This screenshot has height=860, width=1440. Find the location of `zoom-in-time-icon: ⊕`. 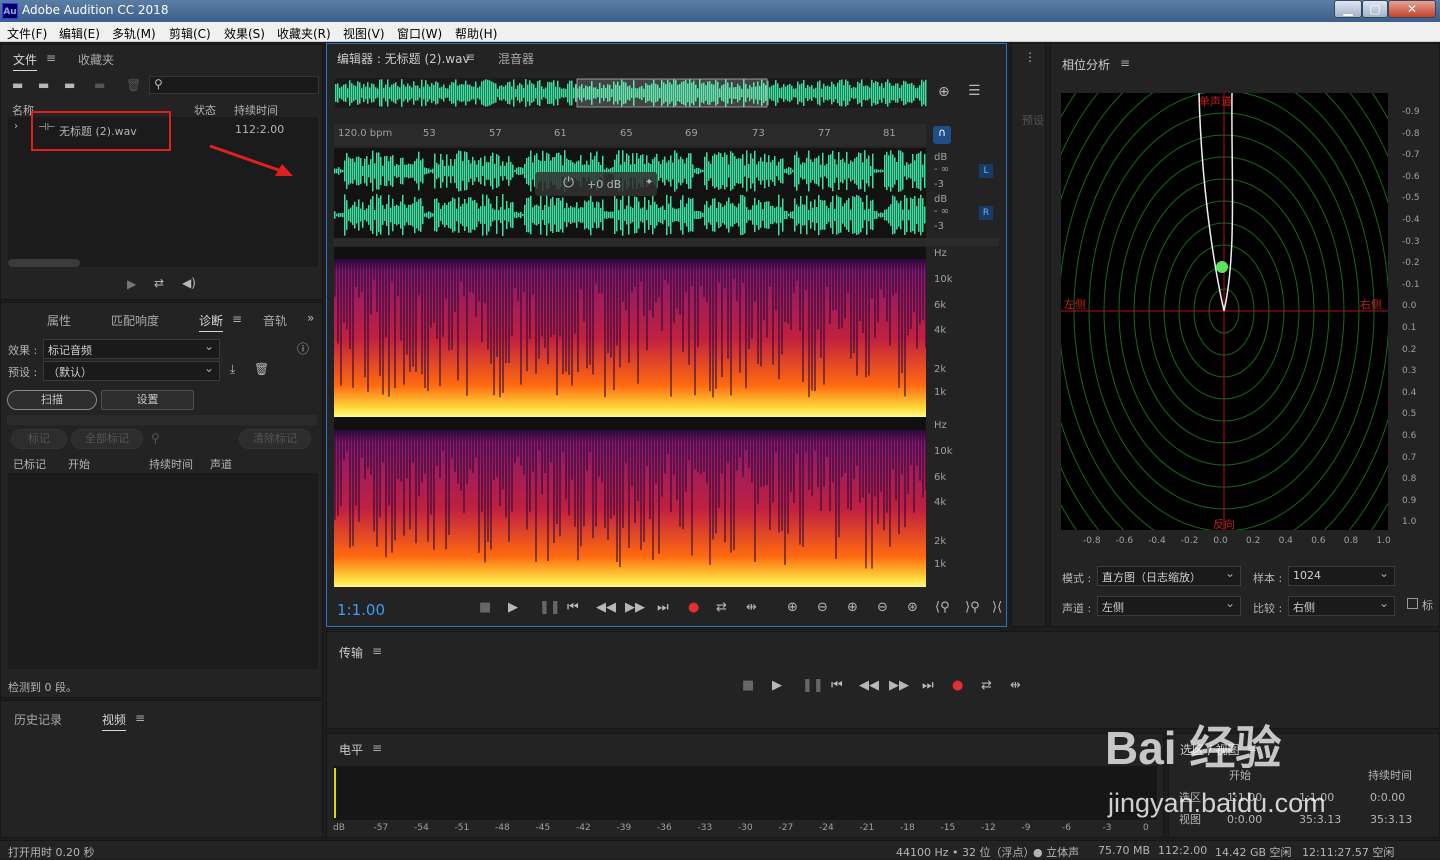

zoom-in-time-icon: ⊕ is located at coordinates (852, 607).